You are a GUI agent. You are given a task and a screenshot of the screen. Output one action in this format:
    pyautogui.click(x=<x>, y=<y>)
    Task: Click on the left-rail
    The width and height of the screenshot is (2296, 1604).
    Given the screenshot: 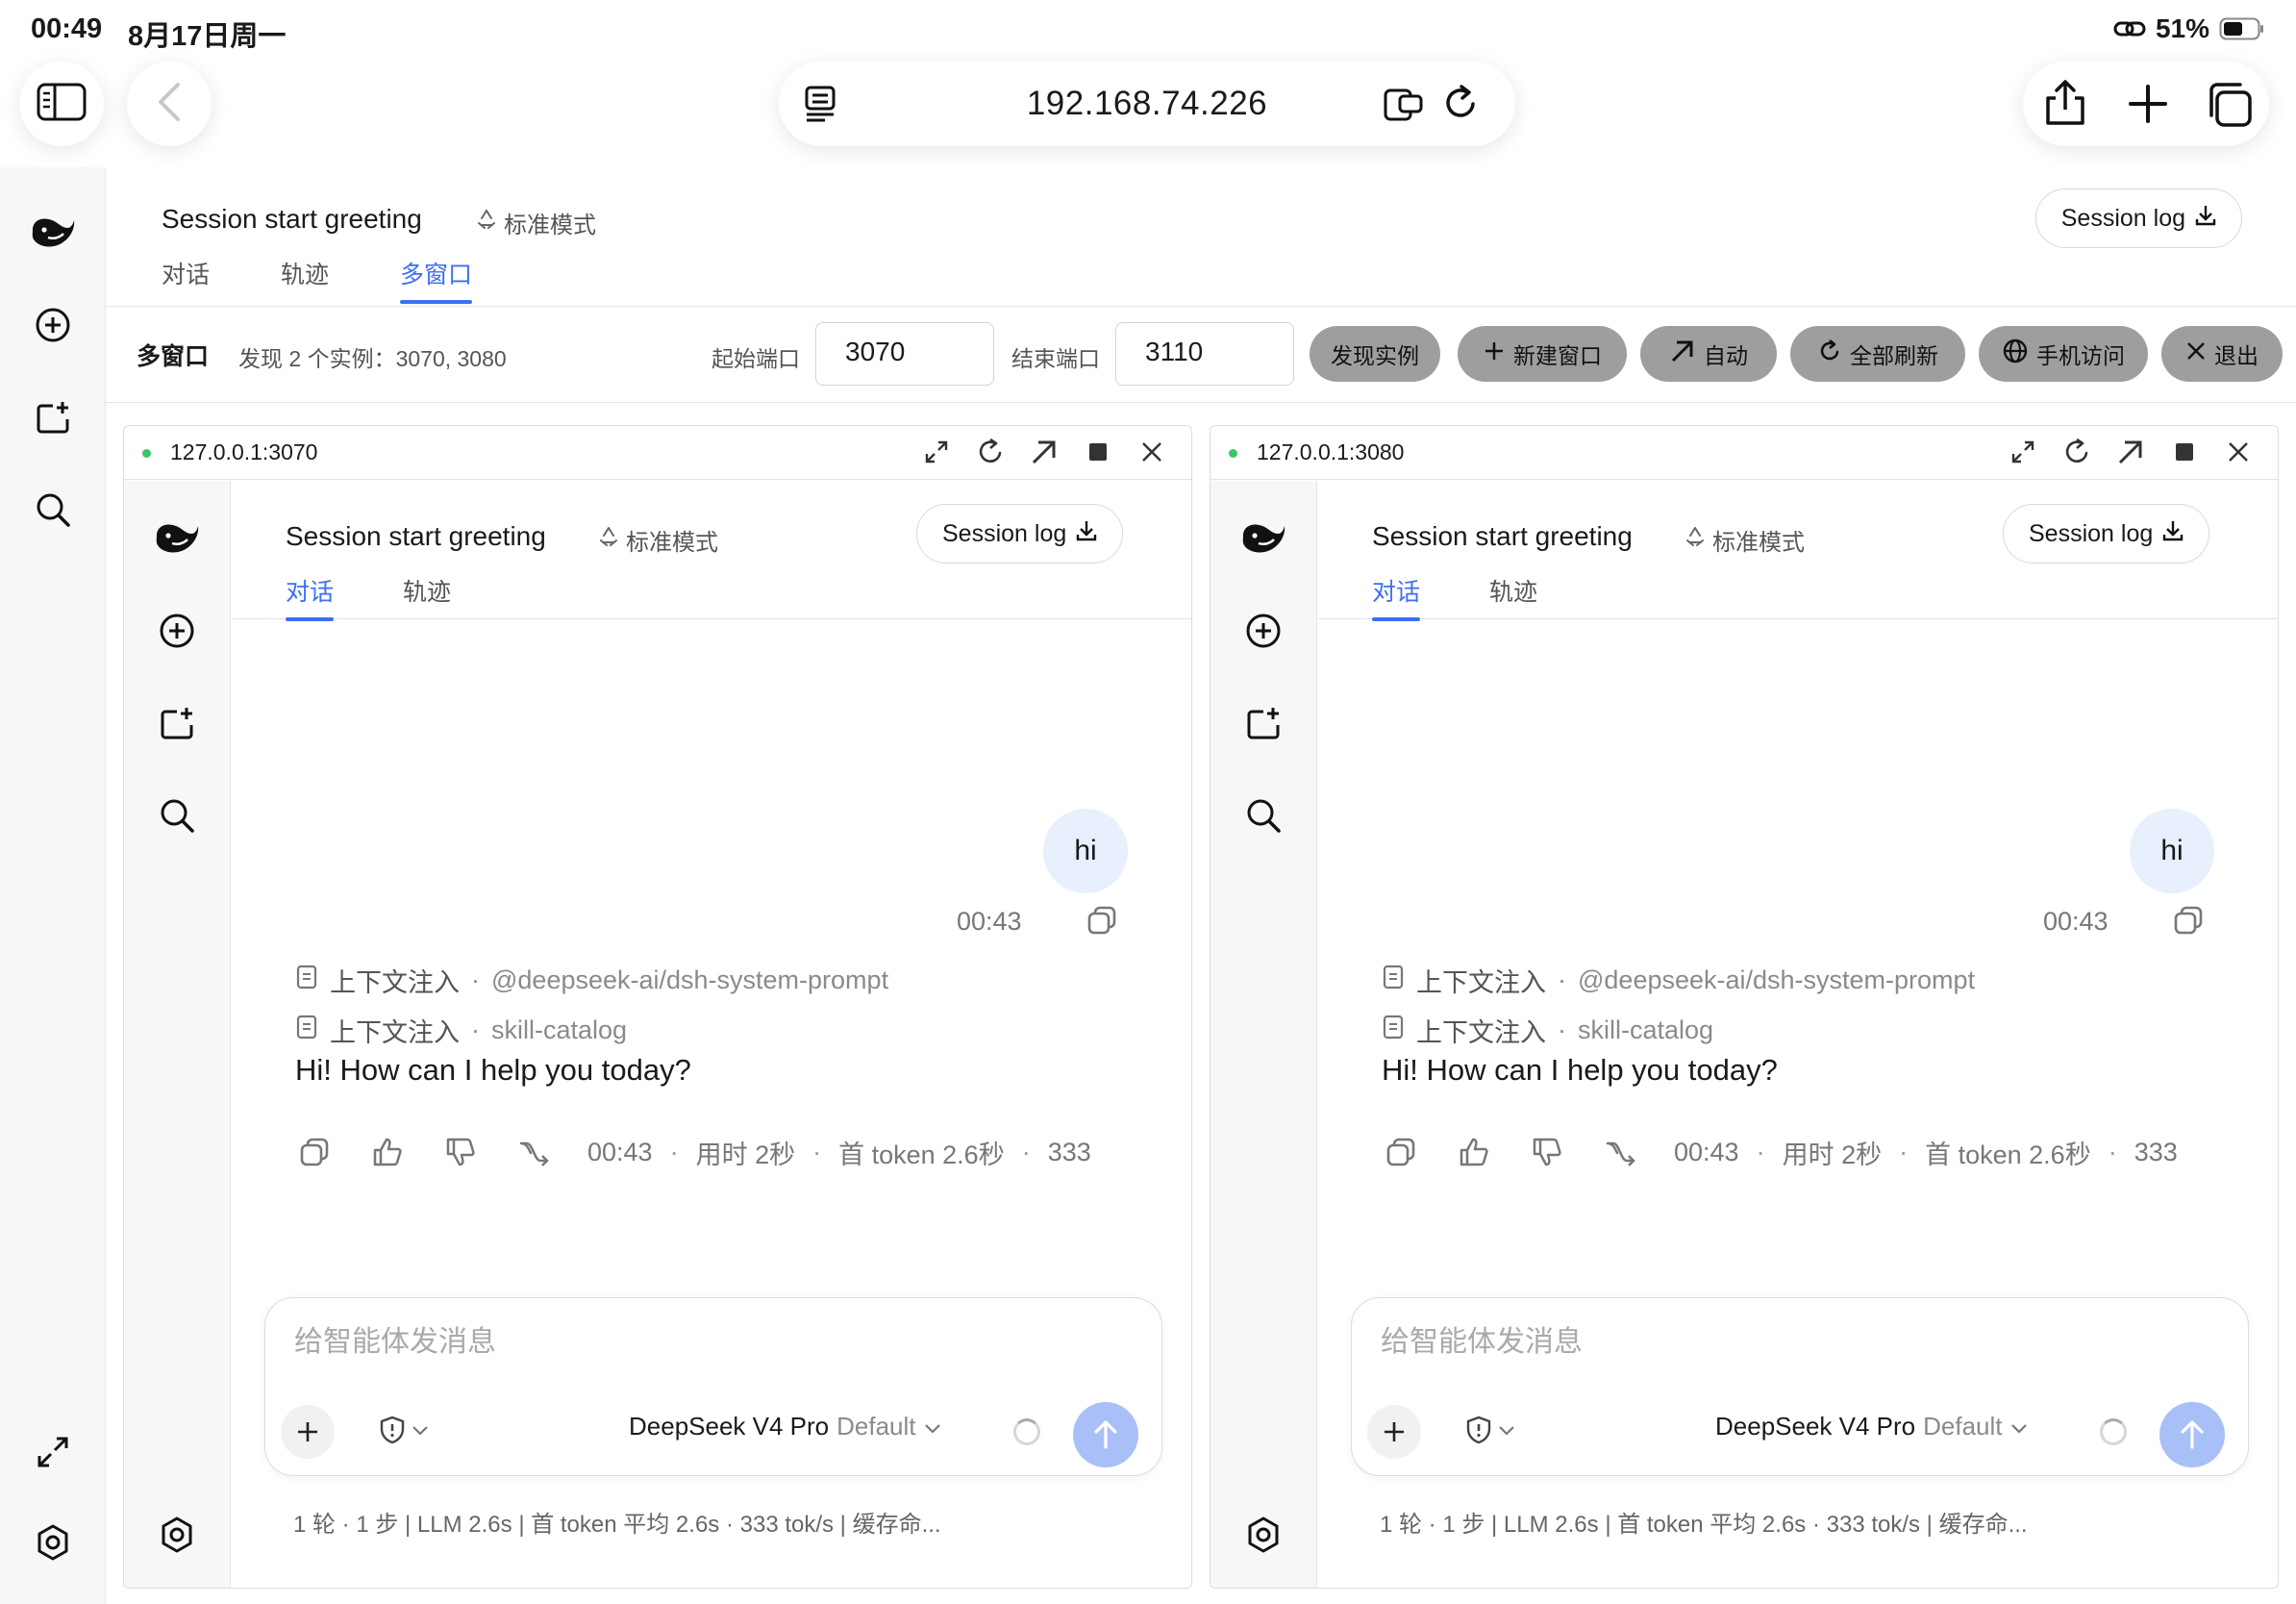 What is the action you would take?
    pyautogui.click(x=53, y=885)
    